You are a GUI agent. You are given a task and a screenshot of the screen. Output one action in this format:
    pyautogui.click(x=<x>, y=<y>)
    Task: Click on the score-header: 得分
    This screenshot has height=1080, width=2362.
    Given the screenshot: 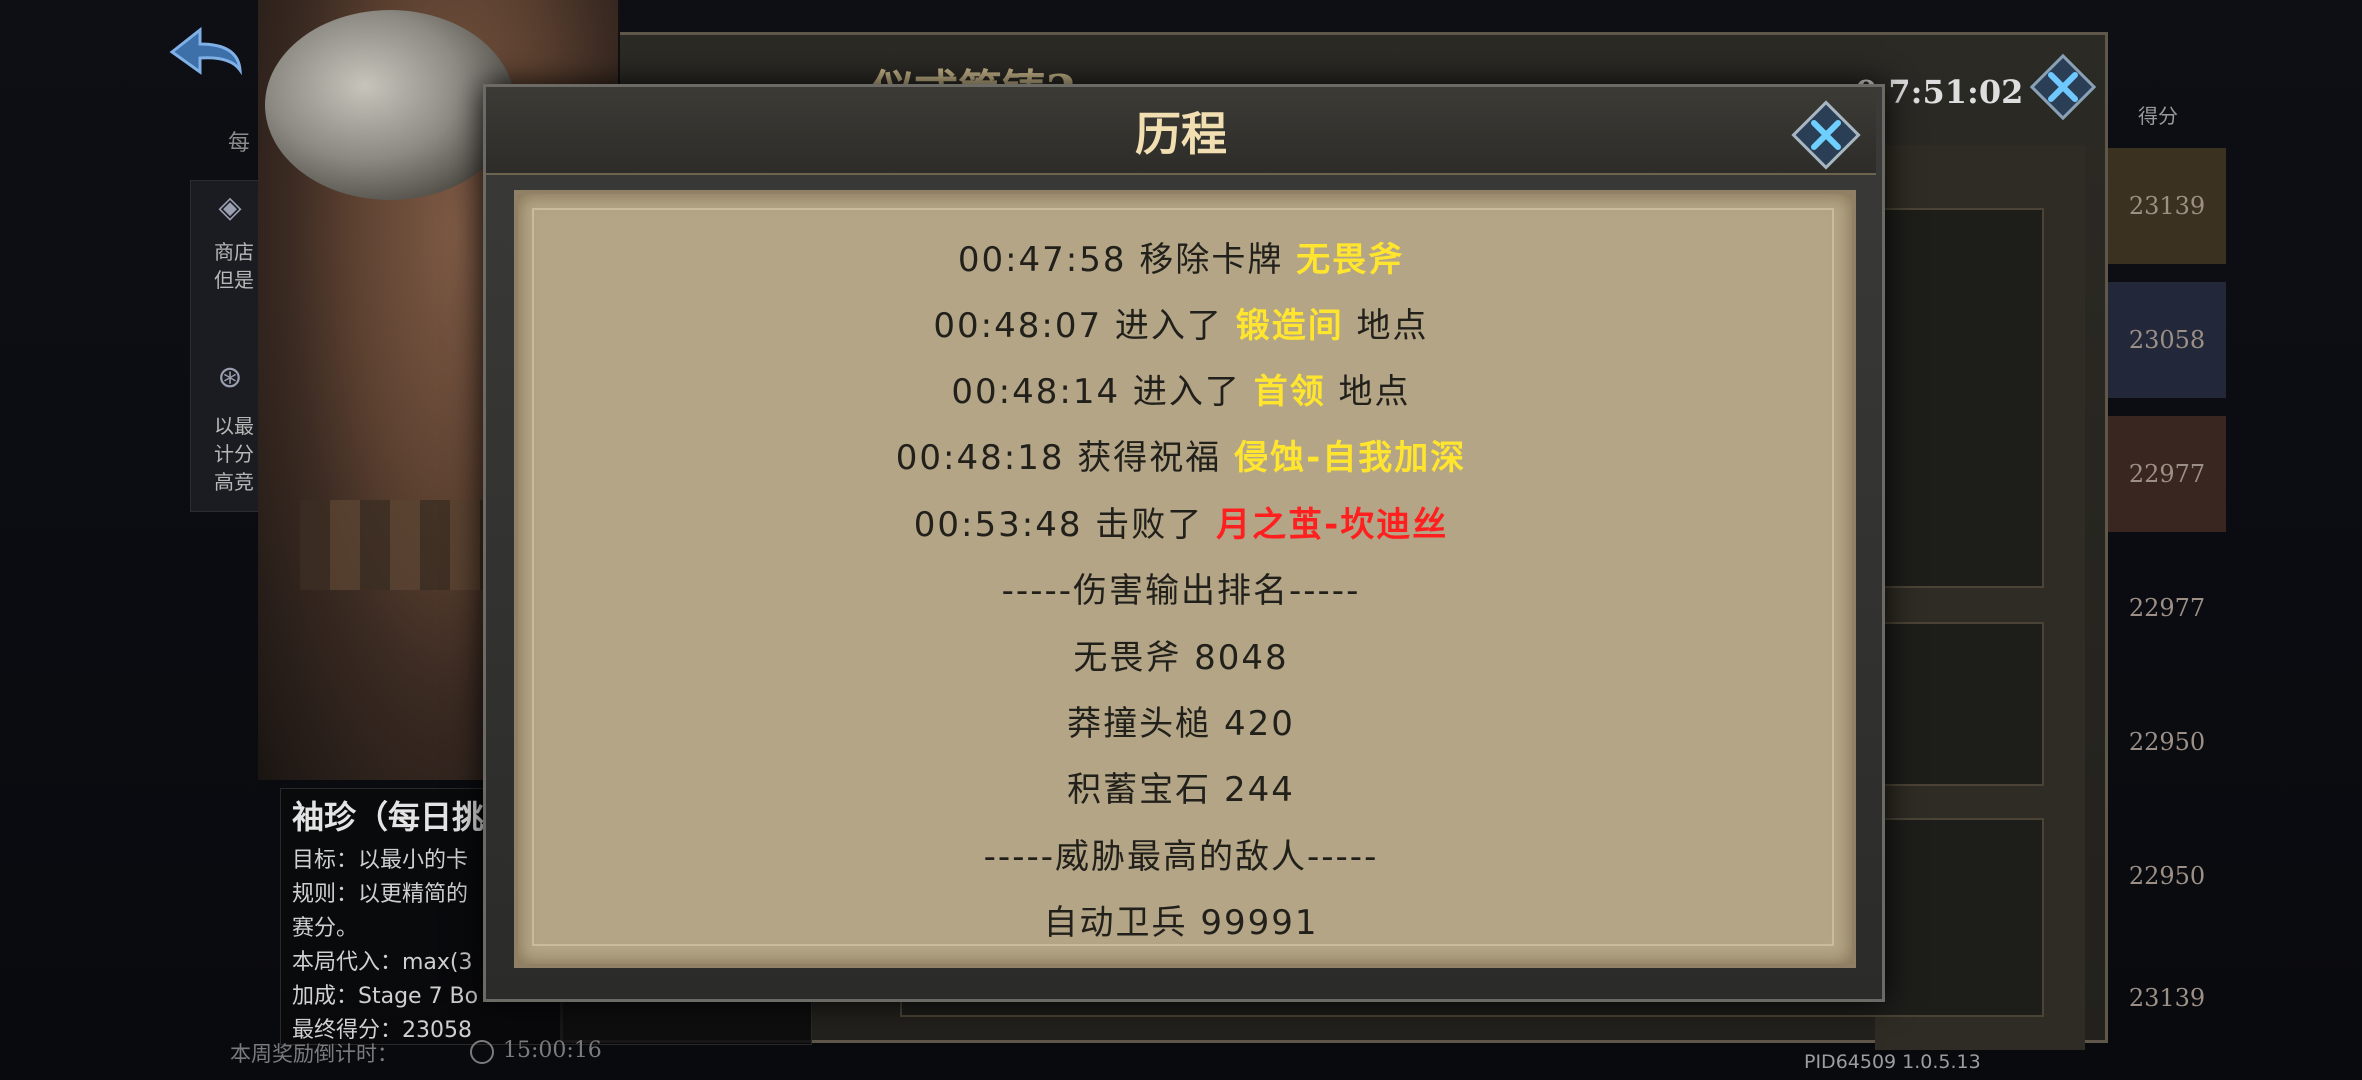 What is the action you would take?
    pyautogui.click(x=2158, y=116)
    